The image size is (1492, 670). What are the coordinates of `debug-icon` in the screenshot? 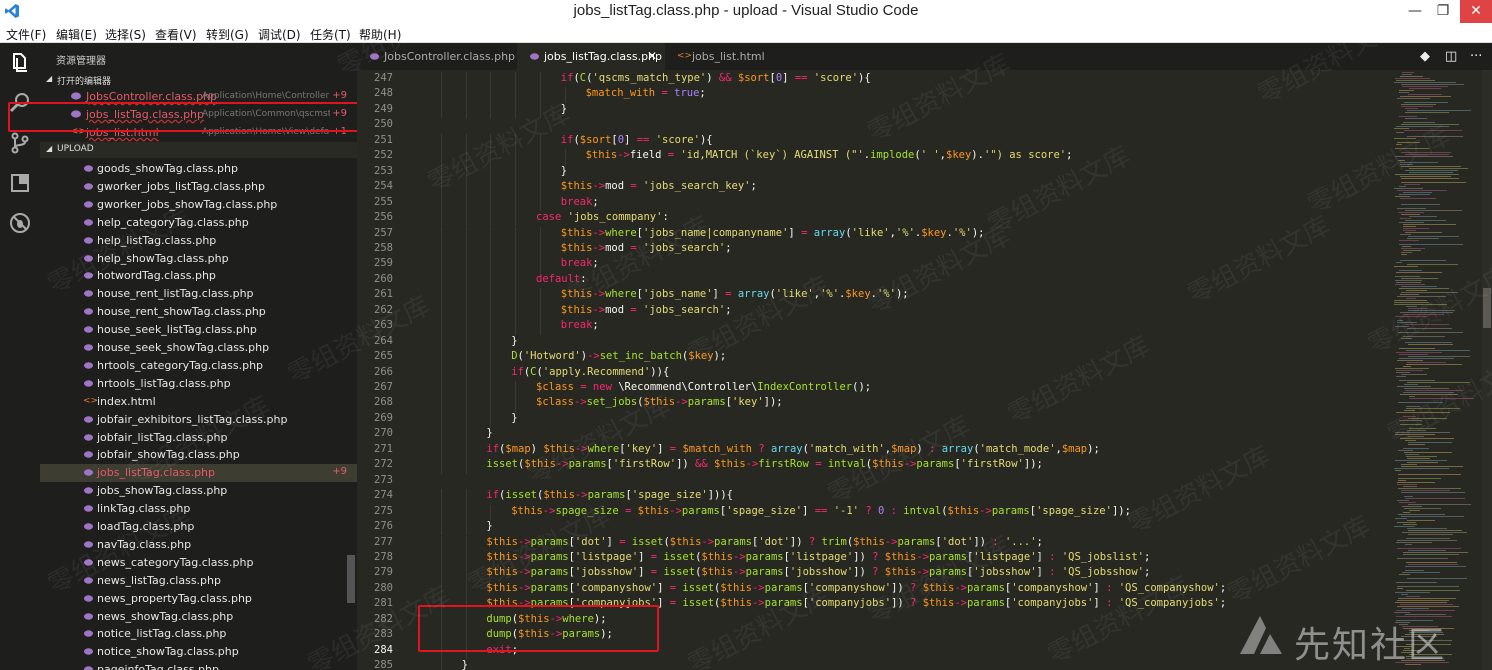 It's located at (20, 223).